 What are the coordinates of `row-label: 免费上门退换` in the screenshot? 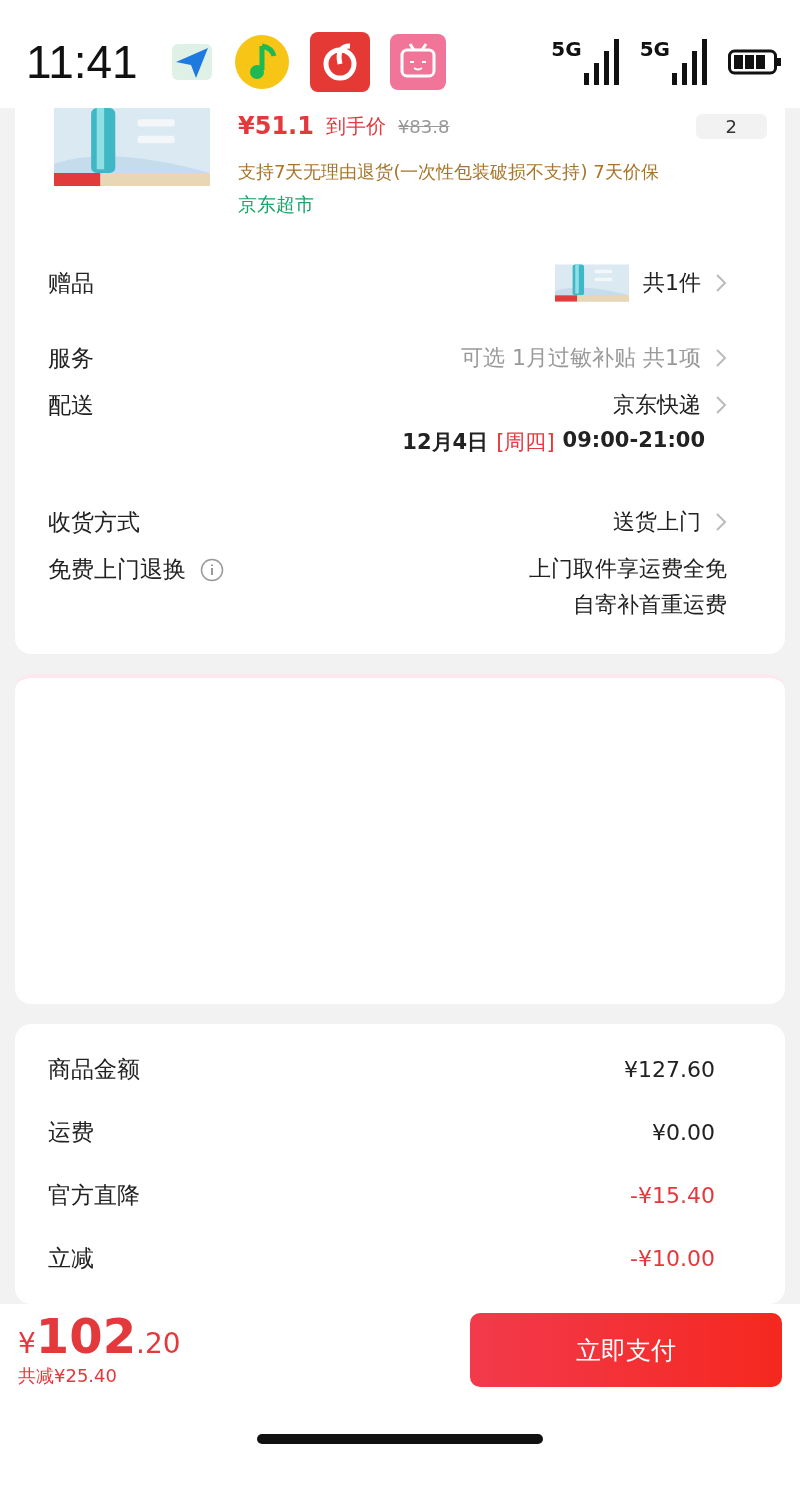 It's located at (117, 569).